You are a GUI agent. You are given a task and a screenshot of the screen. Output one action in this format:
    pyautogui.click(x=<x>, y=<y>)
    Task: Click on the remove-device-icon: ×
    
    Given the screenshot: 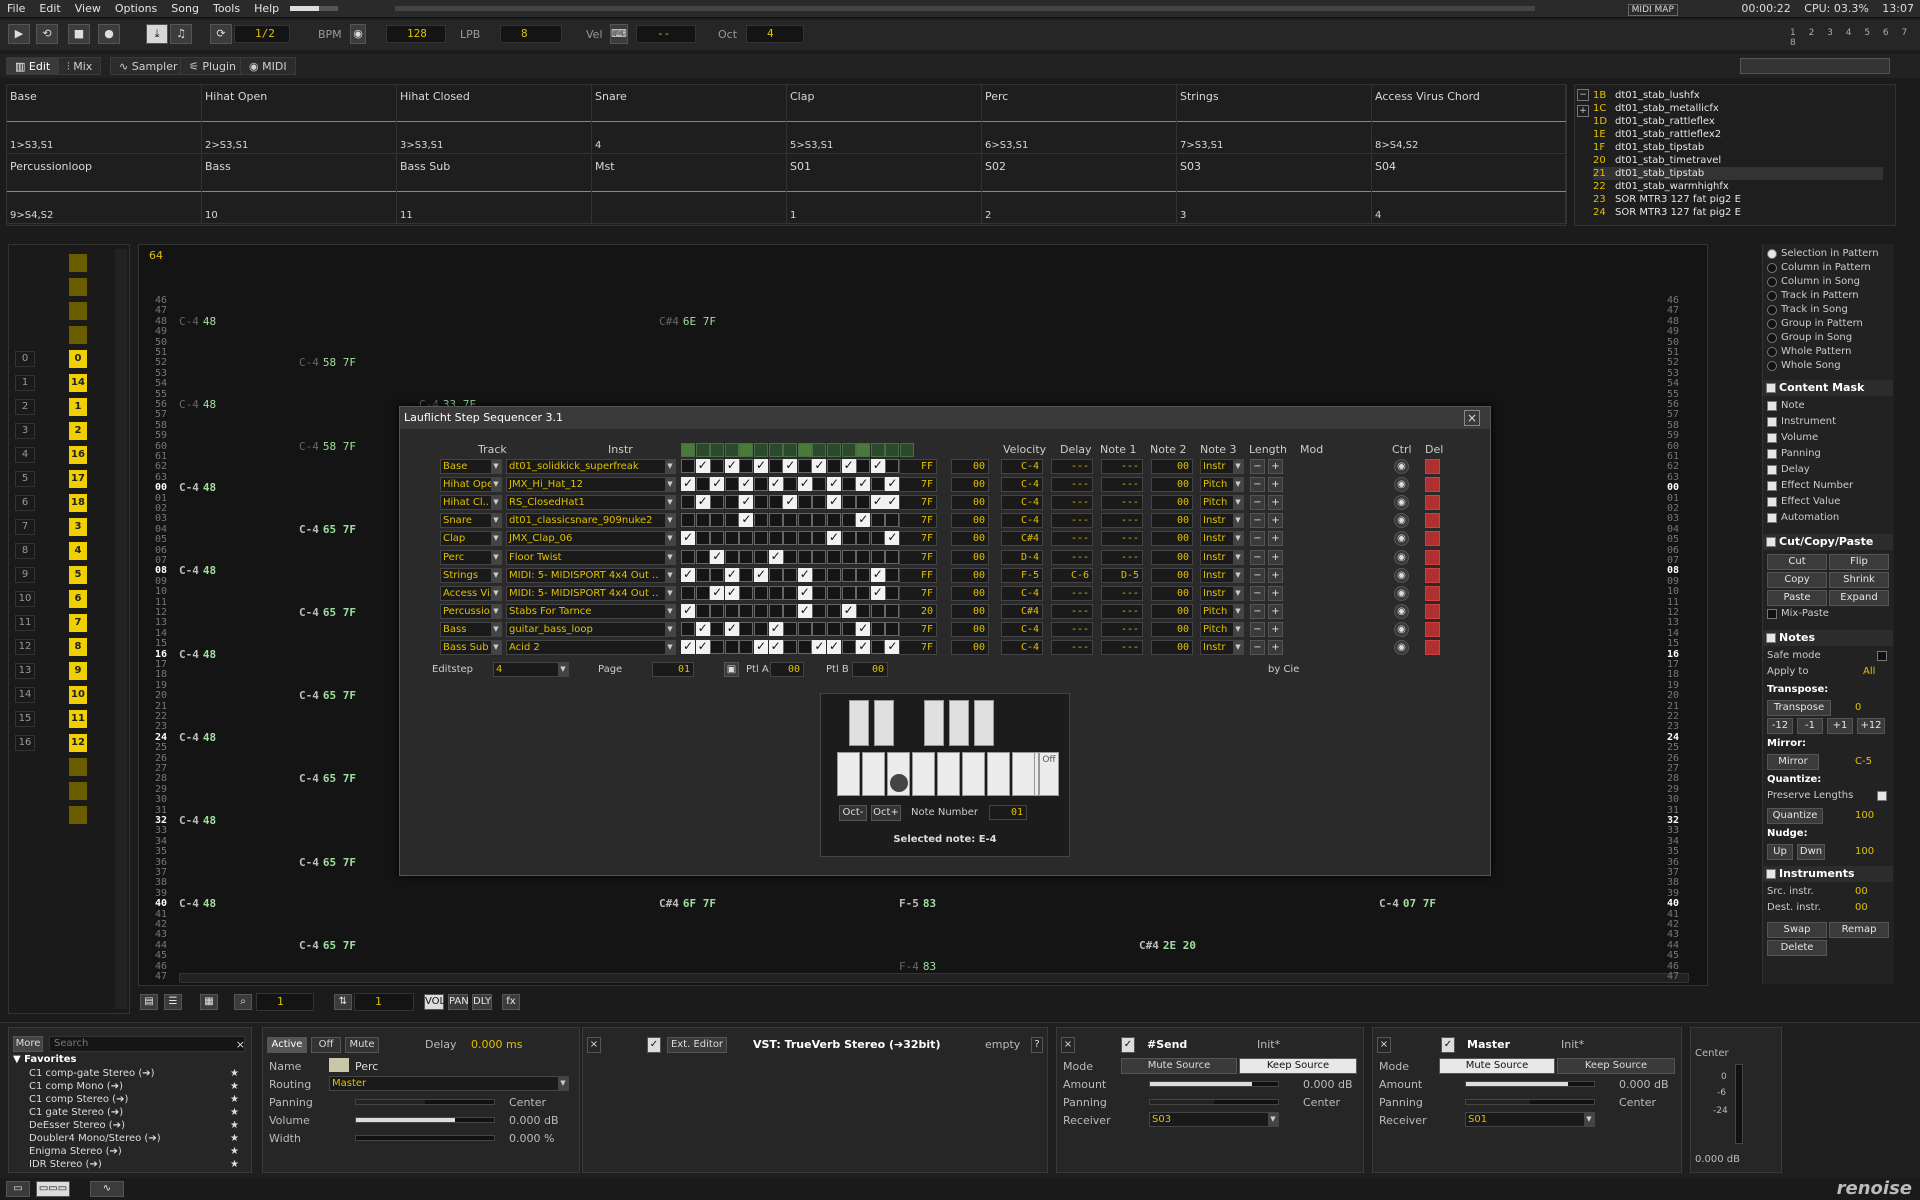 What is the action you would take?
    pyautogui.click(x=594, y=1045)
    